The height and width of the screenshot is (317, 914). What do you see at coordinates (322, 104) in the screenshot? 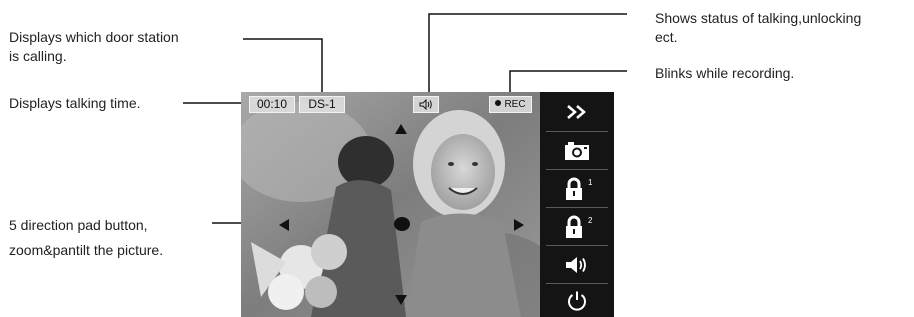
I see `door-station-display: DS-1` at bounding box center [322, 104].